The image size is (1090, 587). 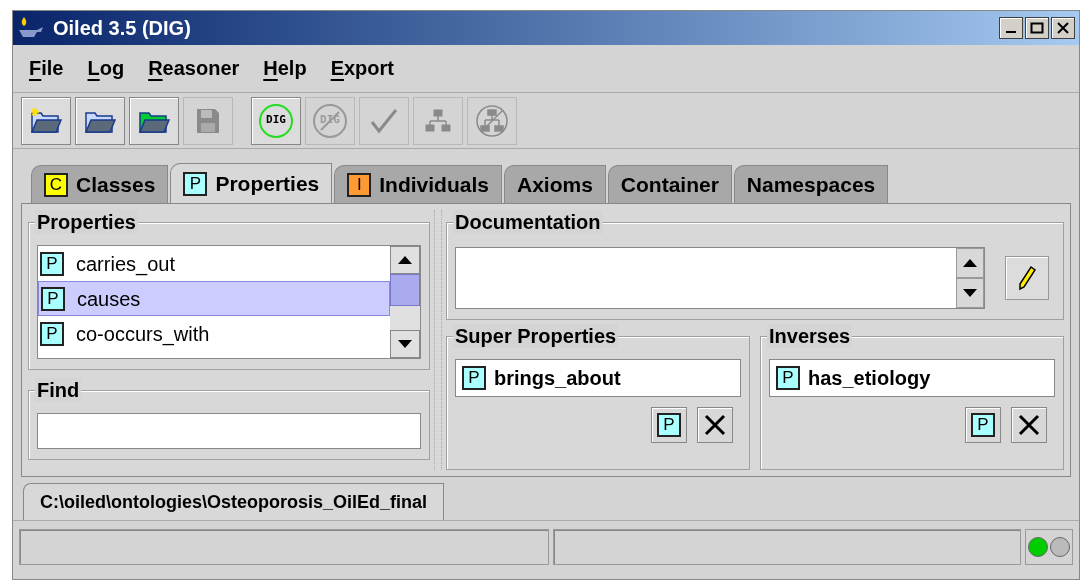 I want to click on dig-icon: DIG, so click(x=276, y=120).